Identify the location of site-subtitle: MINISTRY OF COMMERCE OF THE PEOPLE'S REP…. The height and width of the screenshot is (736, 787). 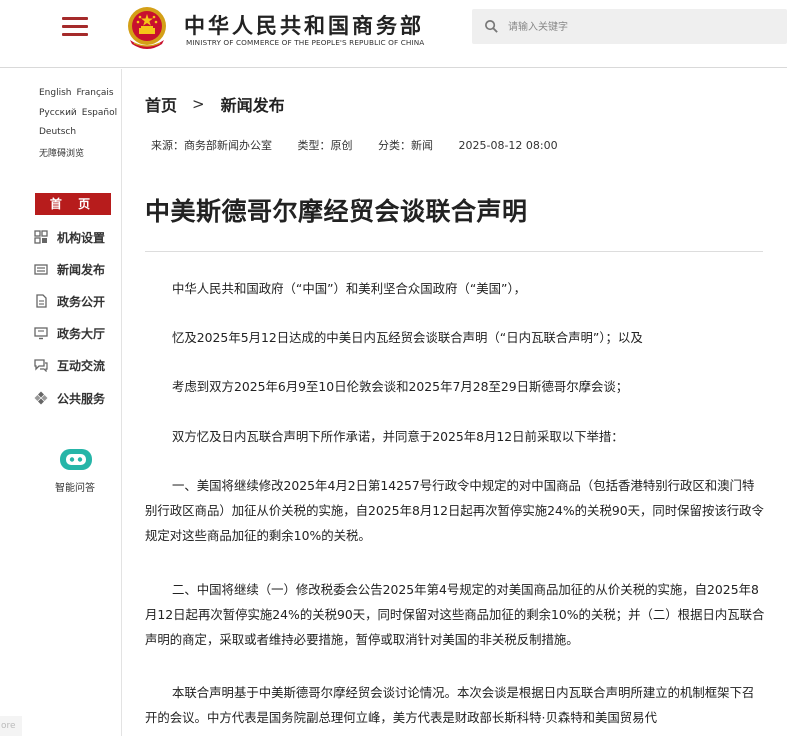
(305, 42).